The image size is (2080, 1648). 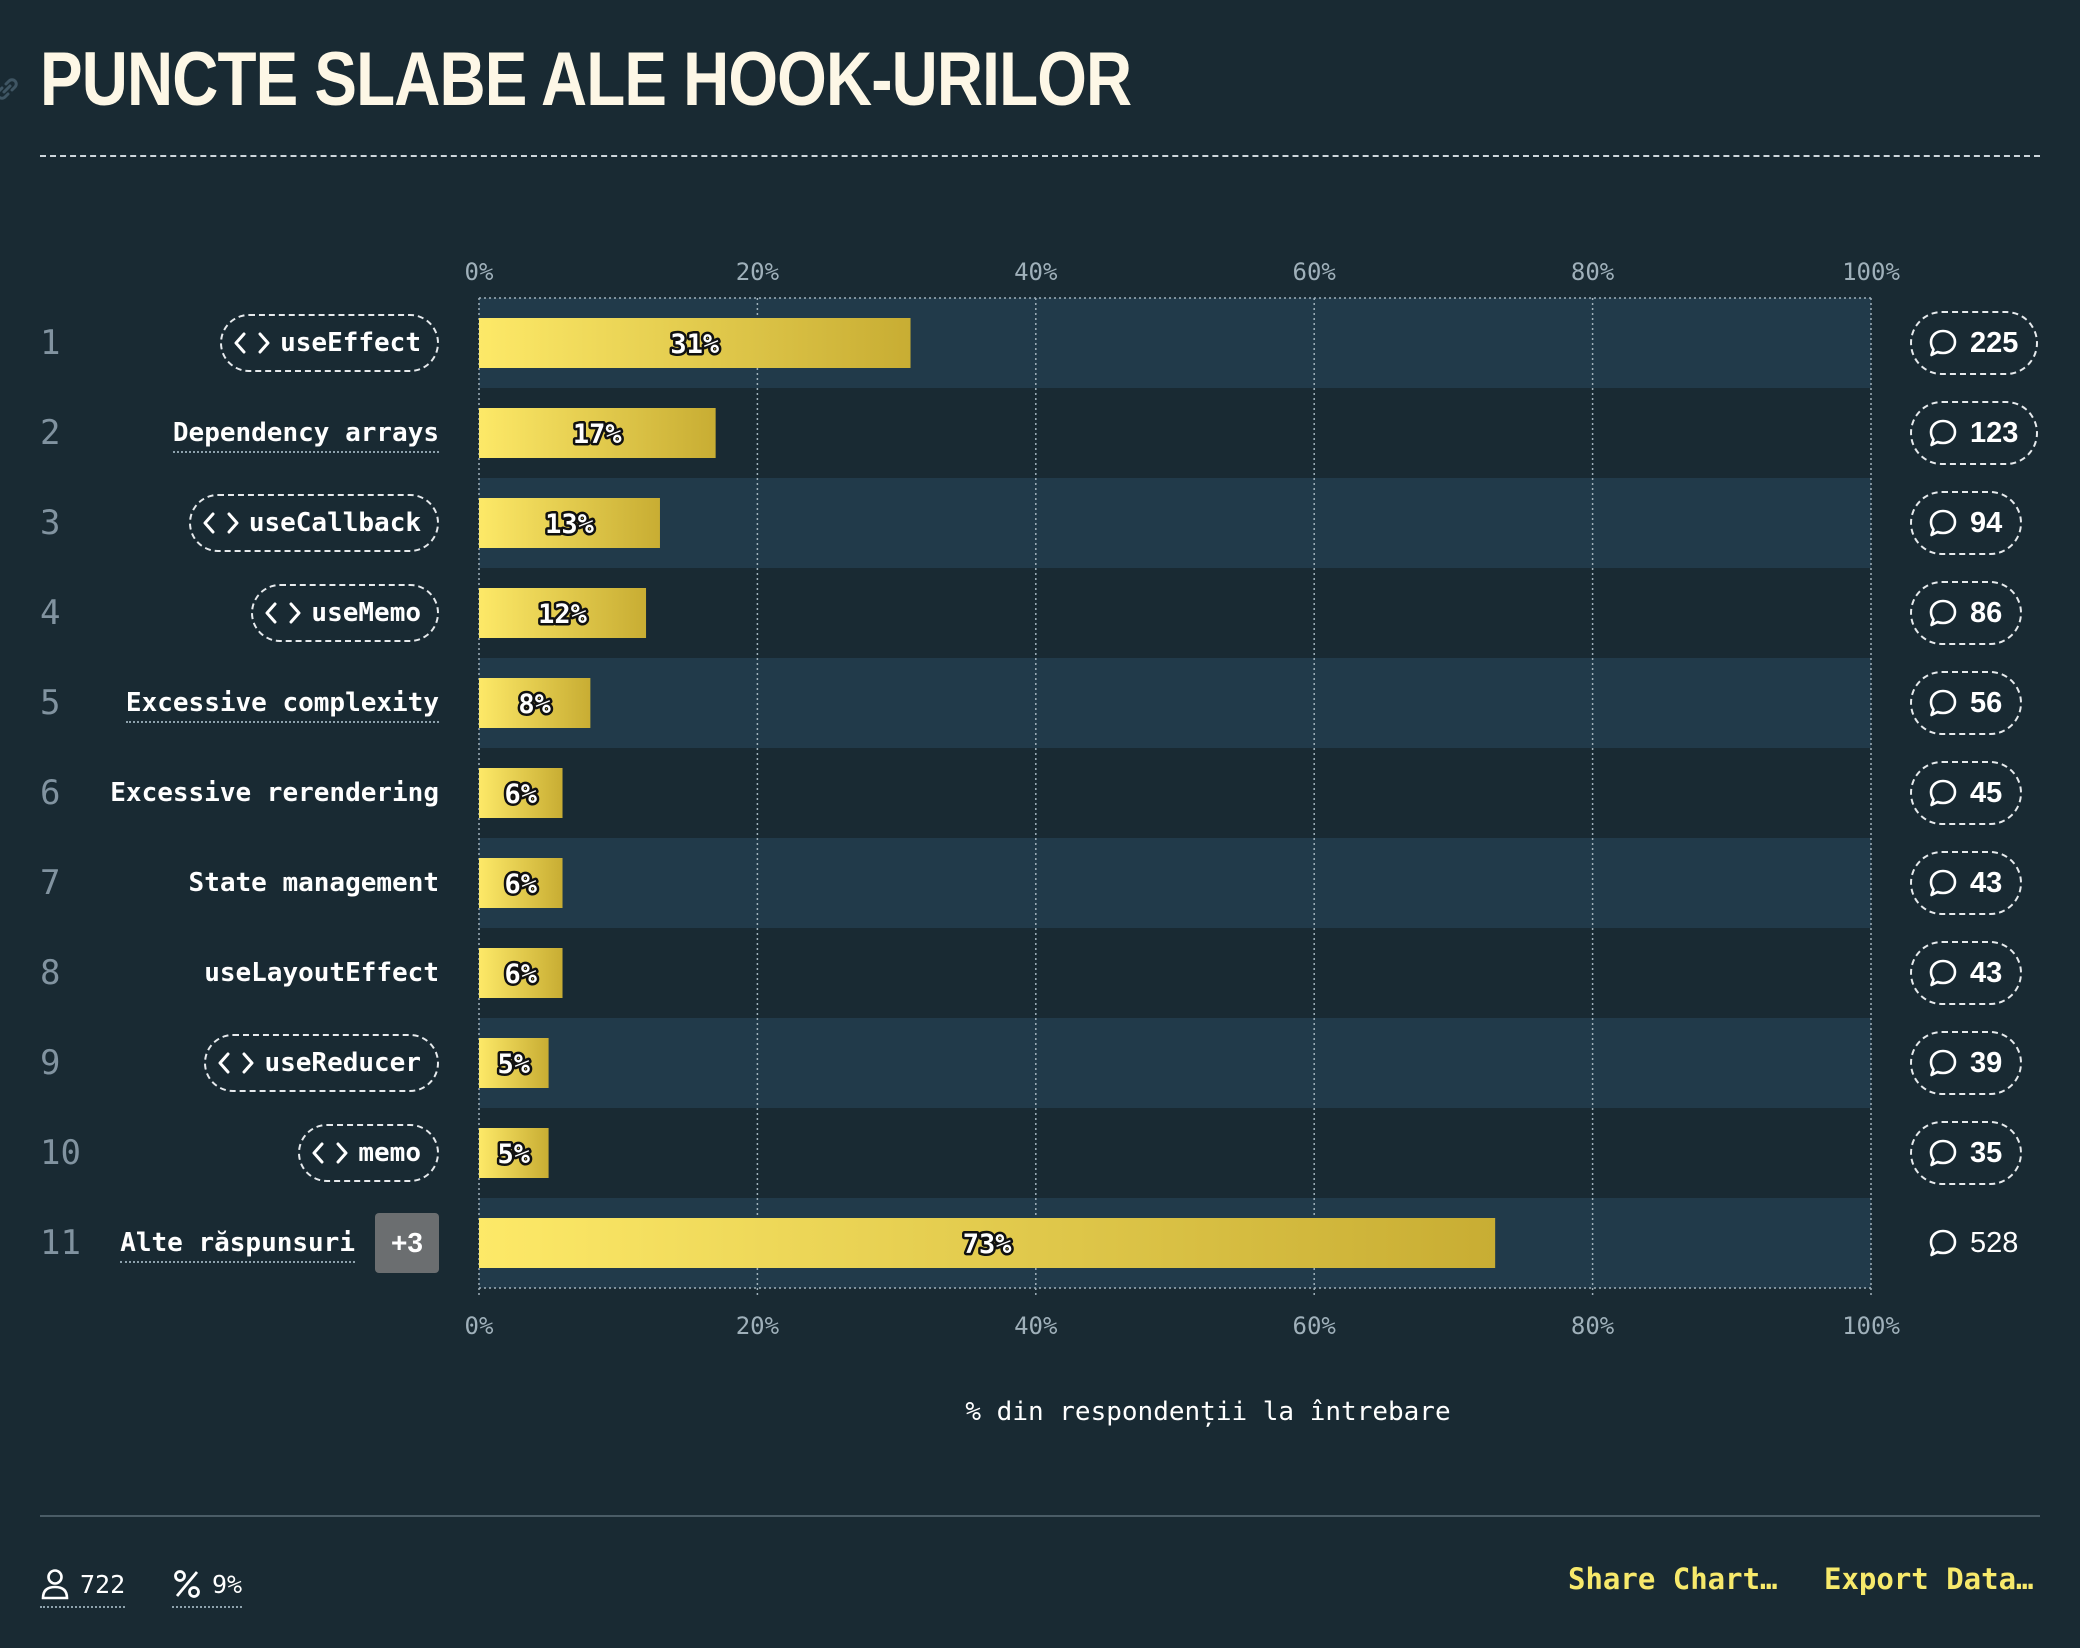 I want to click on bar-value-label: 12%, so click(x=563, y=614).